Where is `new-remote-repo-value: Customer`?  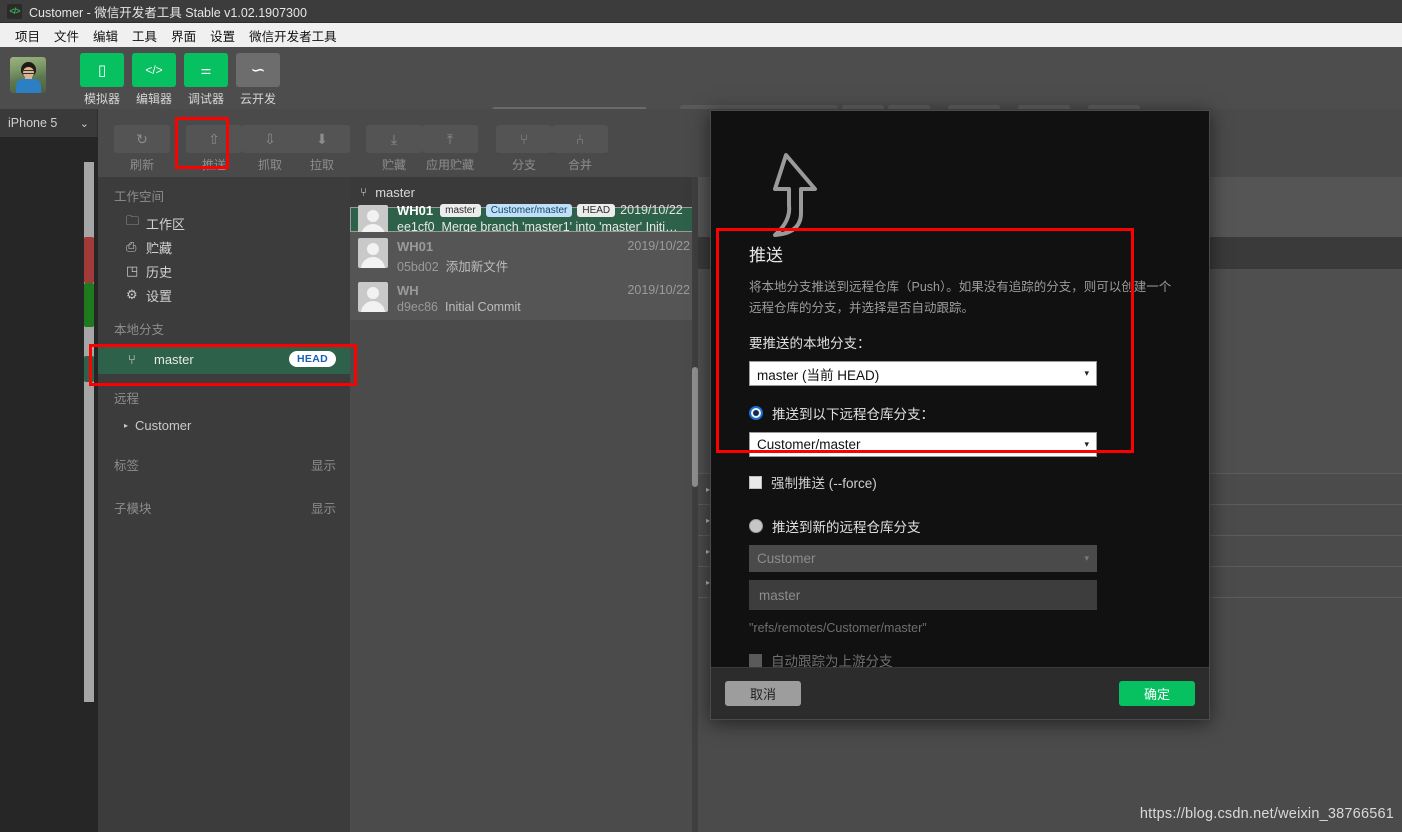 new-remote-repo-value: Customer is located at coordinates (786, 559).